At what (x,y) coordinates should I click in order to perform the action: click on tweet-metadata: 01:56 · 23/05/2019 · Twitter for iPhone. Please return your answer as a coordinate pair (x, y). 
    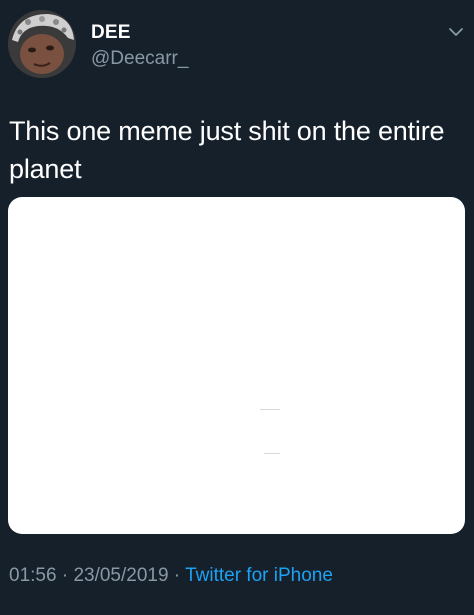
    Looking at the image, I should click on (171, 576).